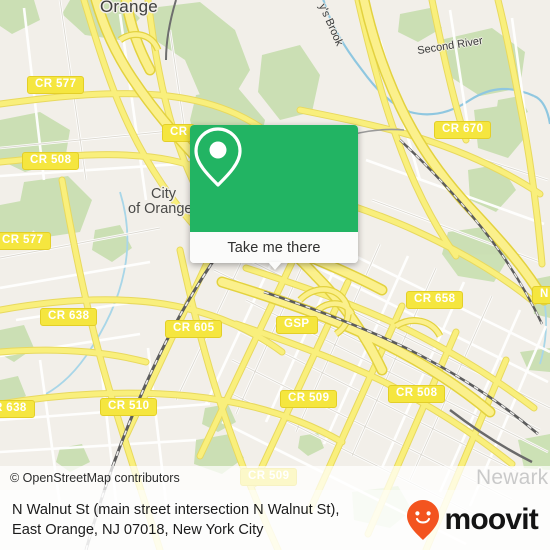  I want to click on road-shield-nj-partial: N, so click(541, 295).